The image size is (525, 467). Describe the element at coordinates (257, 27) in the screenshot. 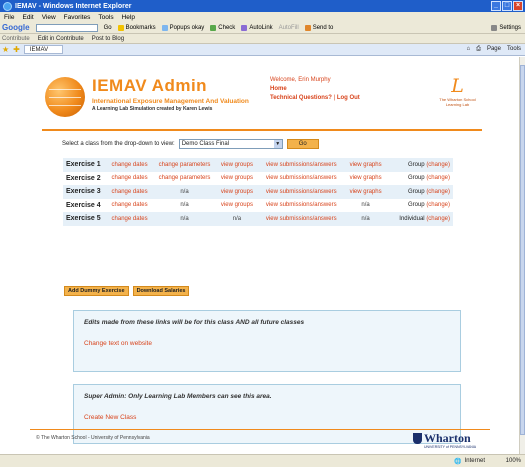

I see `autolink-button: AutoLink` at that location.